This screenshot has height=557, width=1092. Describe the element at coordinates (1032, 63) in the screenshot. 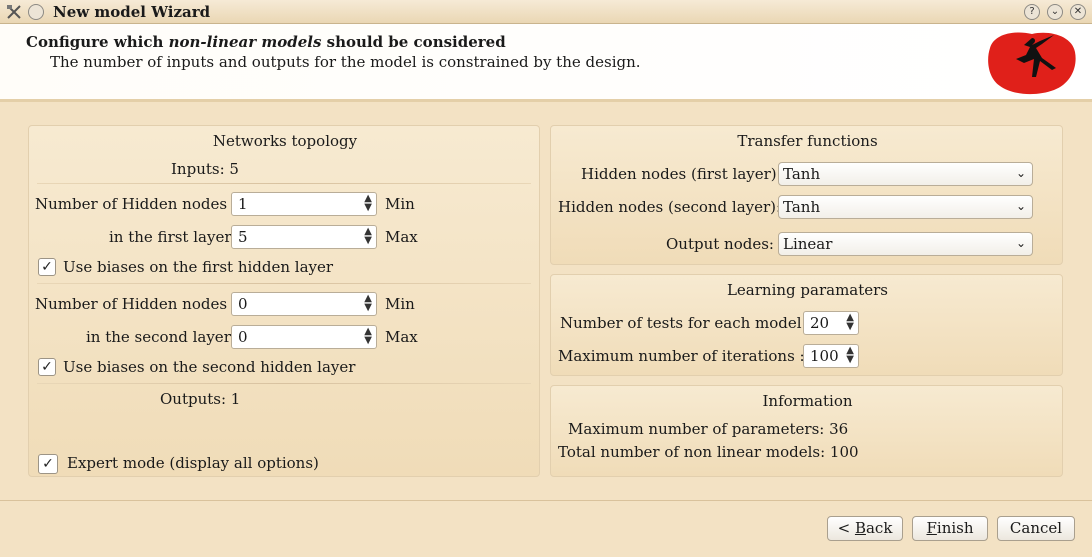

I see `ballerina-logo-icon` at that location.